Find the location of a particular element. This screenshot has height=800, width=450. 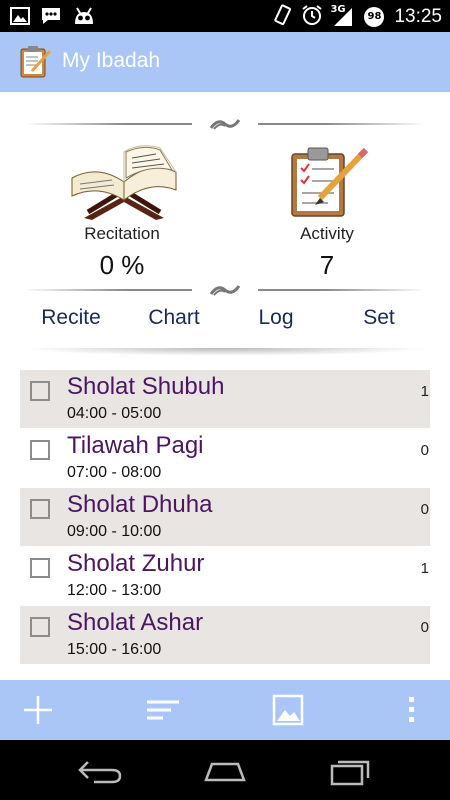

item-time: 07:00 - 08:00 is located at coordinates (114, 472).